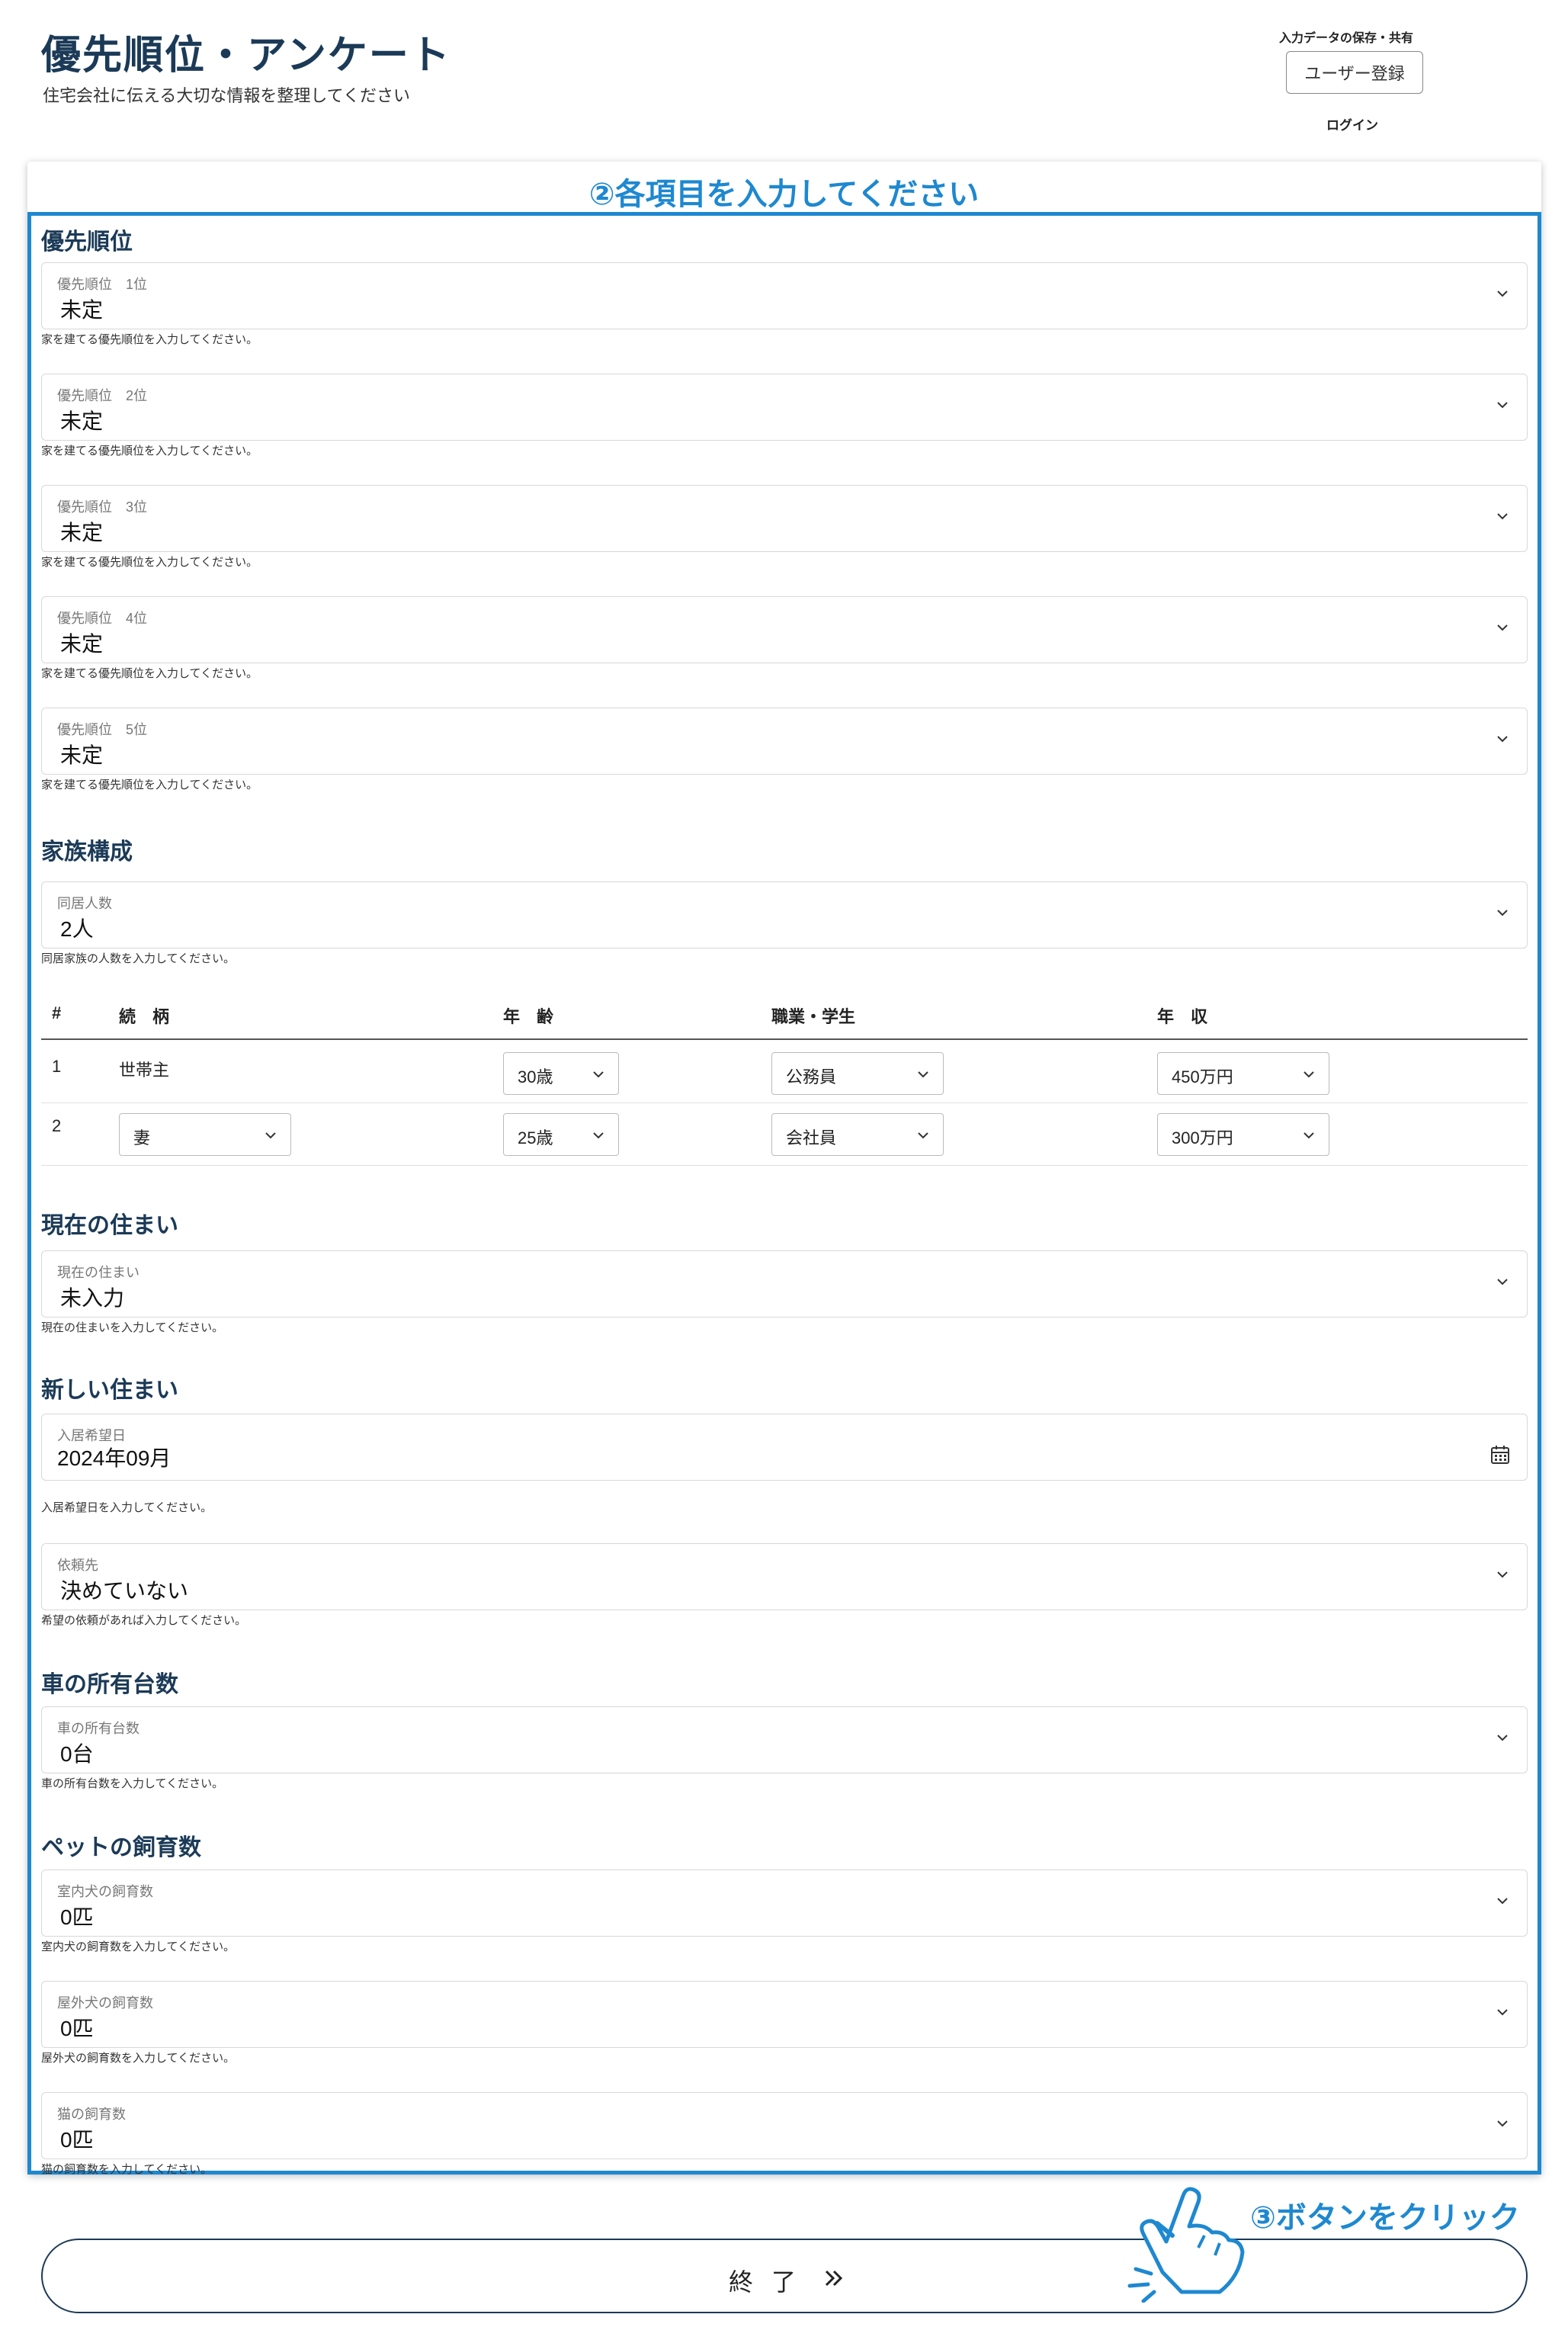  Describe the element at coordinates (98, 1728) in the screenshot. I see `field-label: 車の所有台数` at that location.